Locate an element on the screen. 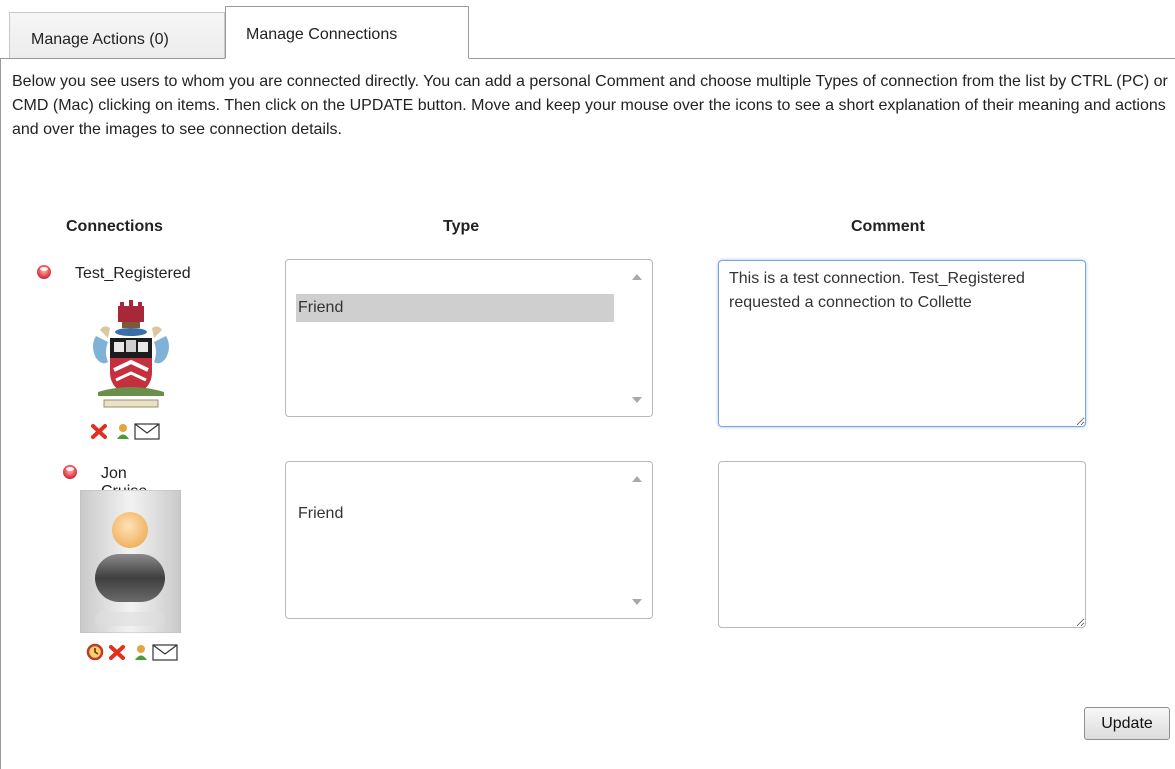 The image size is (1175, 769). connection-name: Test_Registered is located at coordinates (133, 273).